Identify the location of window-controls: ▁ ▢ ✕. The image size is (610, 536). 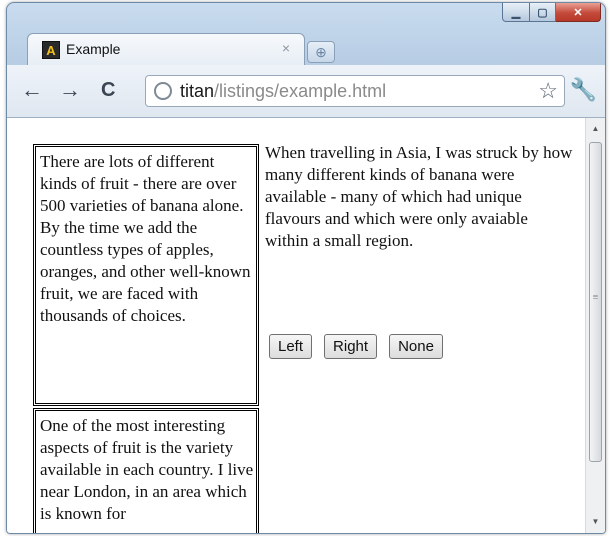
(551, 12).